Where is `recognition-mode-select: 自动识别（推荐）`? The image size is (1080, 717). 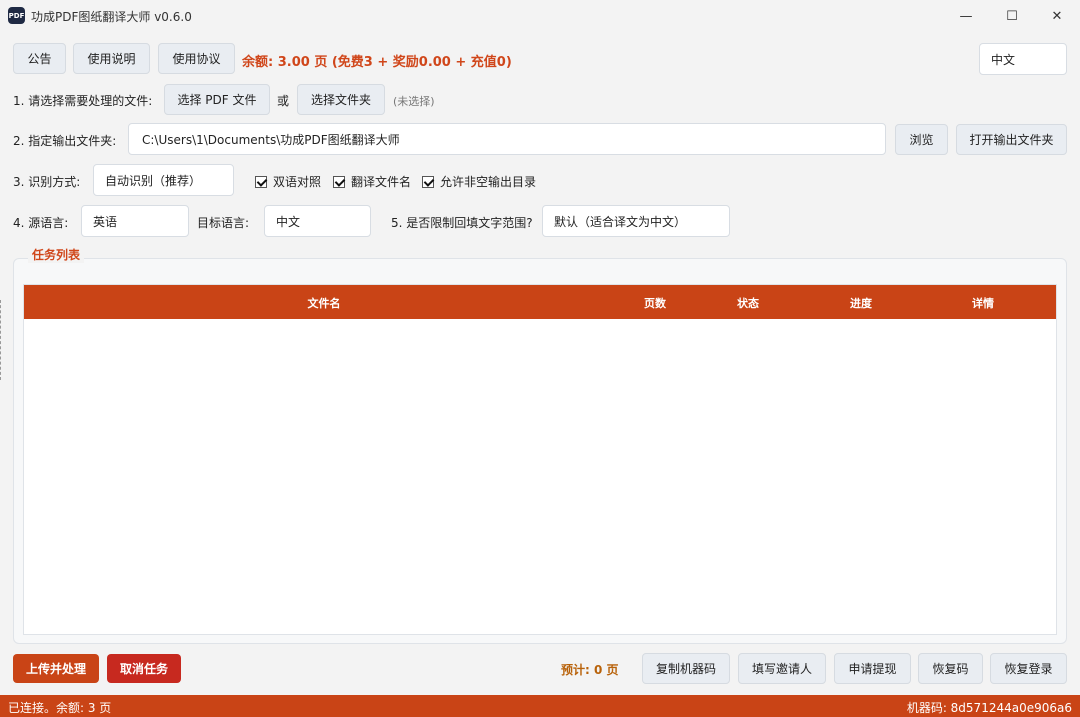
recognition-mode-select: 自动识别（推荐） is located at coordinates (163, 180).